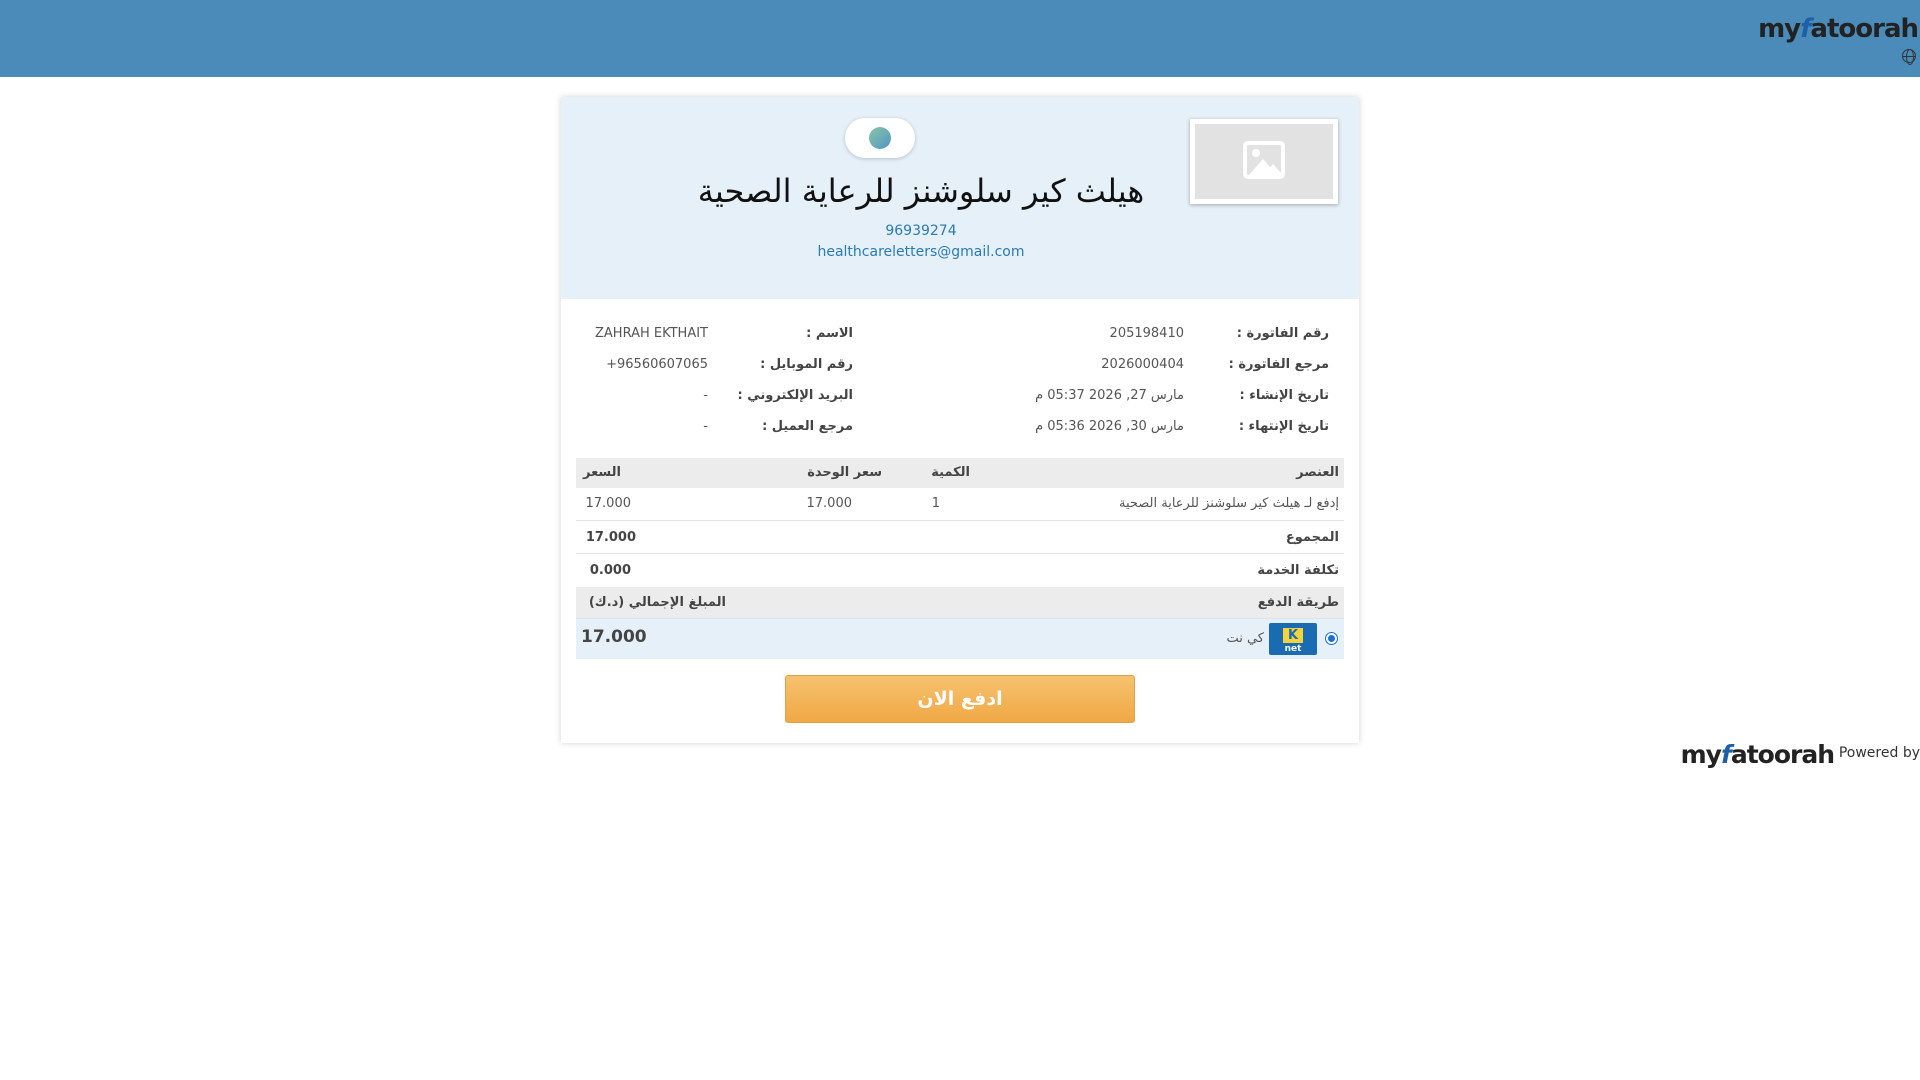 Image resolution: width=1920 pixels, height=1080 pixels. What do you see at coordinates (608, 503) in the screenshot?
I see `row-price: 17.000` at bounding box center [608, 503].